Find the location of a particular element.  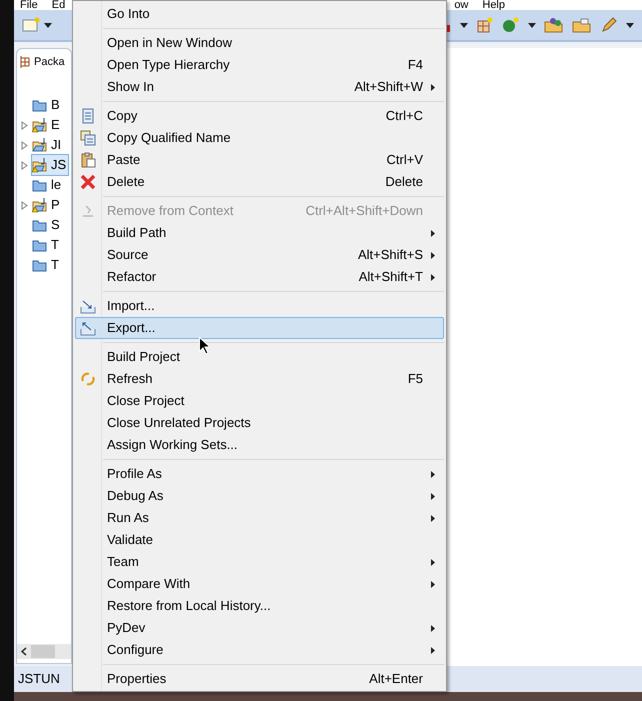

menu-item: Go Into is located at coordinates (259, 14).